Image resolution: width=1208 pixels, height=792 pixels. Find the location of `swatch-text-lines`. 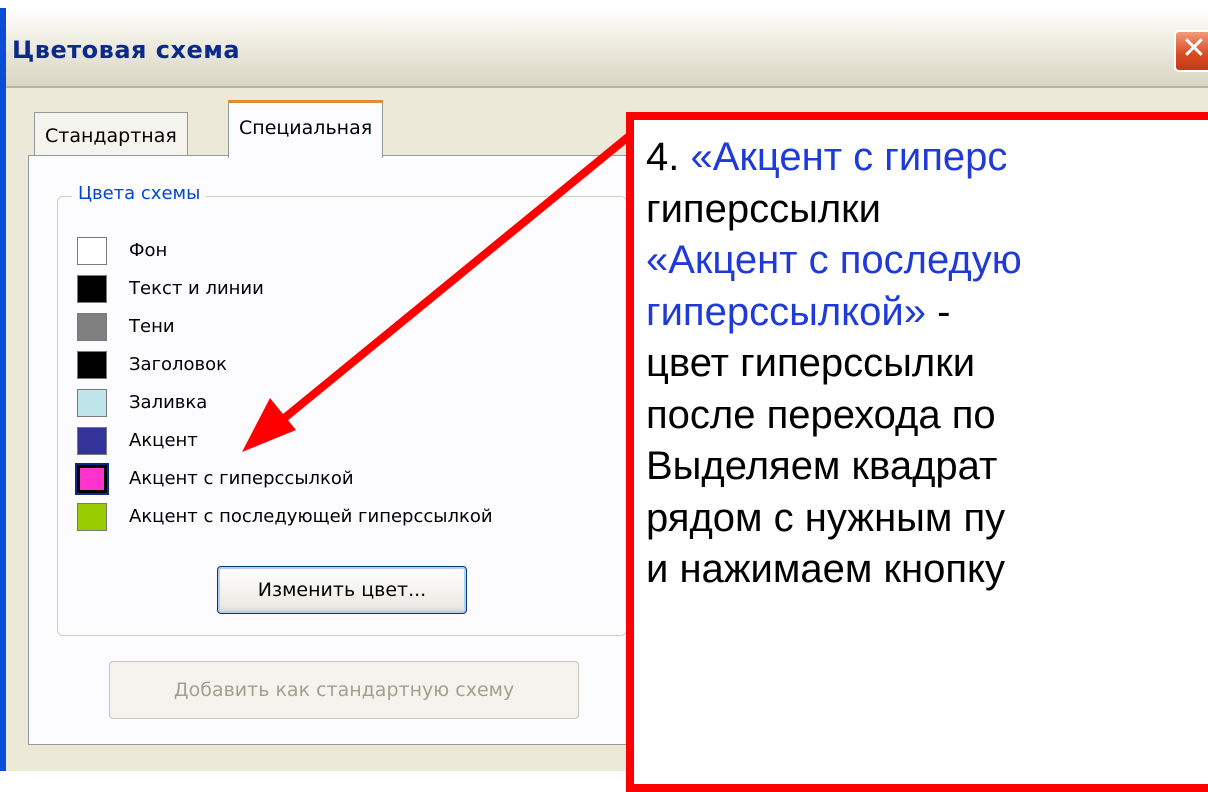

swatch-text-lines is located at coordinates (92, 289).